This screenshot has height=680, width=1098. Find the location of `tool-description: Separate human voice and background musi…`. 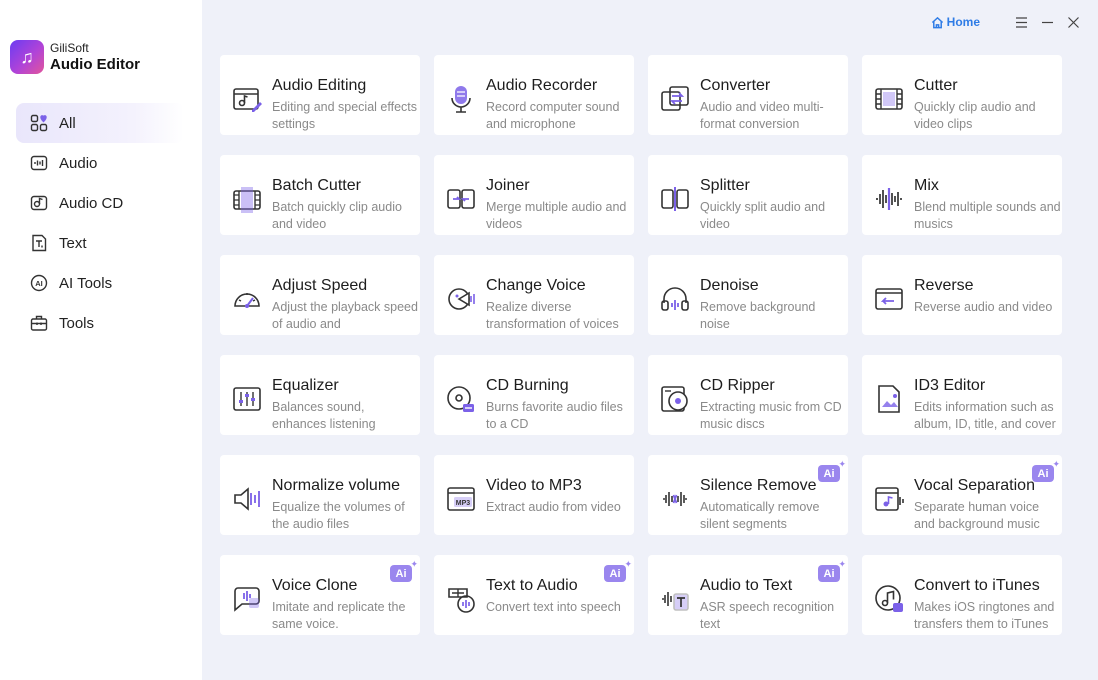

tool-description: Separate human voice and background musi… is located at coordinates (977, 515).